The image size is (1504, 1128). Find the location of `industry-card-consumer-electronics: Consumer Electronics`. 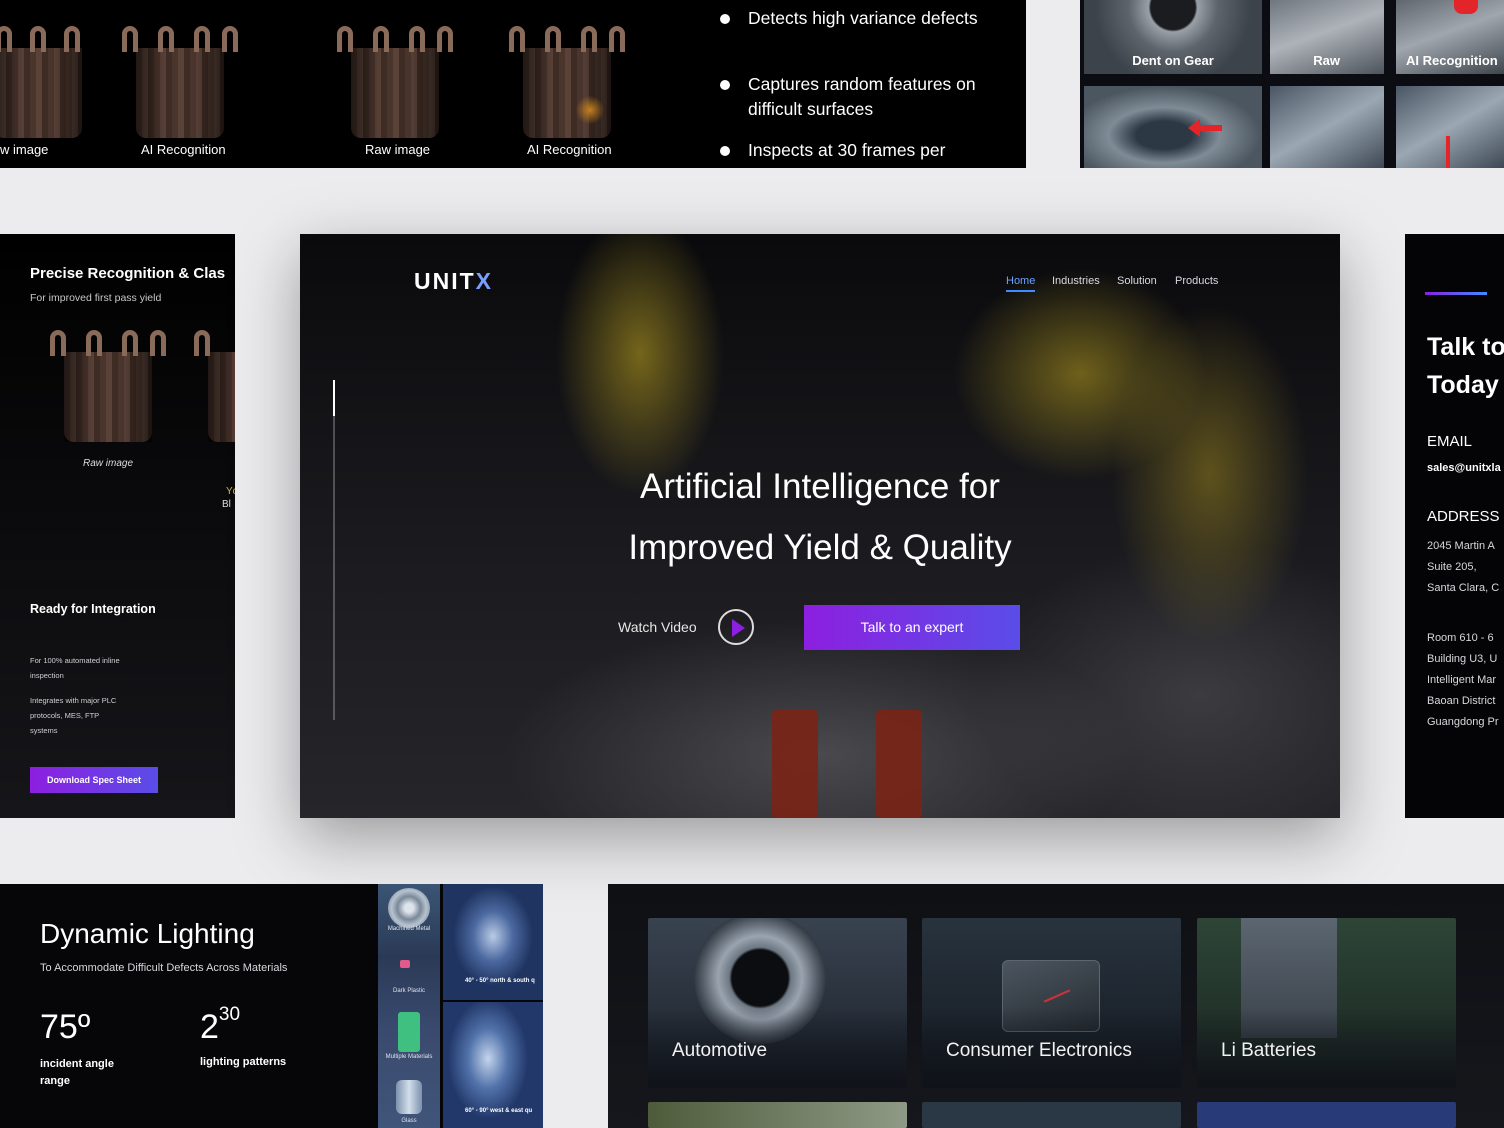

industry-card-consumer-electronics: Consumer Electronics is located at coordinates (1051, 1003).